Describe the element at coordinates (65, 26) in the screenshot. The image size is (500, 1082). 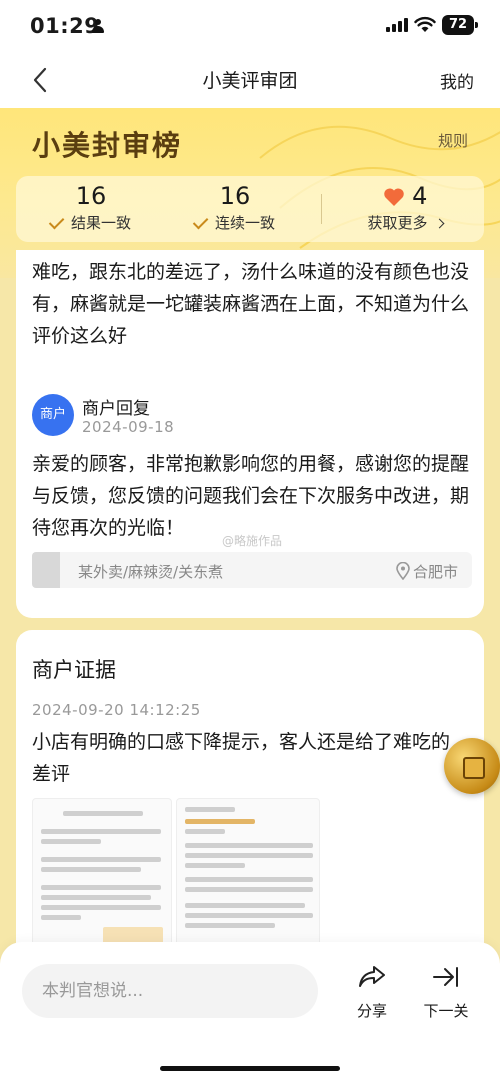
I see `status-time: 01:29` at that location.